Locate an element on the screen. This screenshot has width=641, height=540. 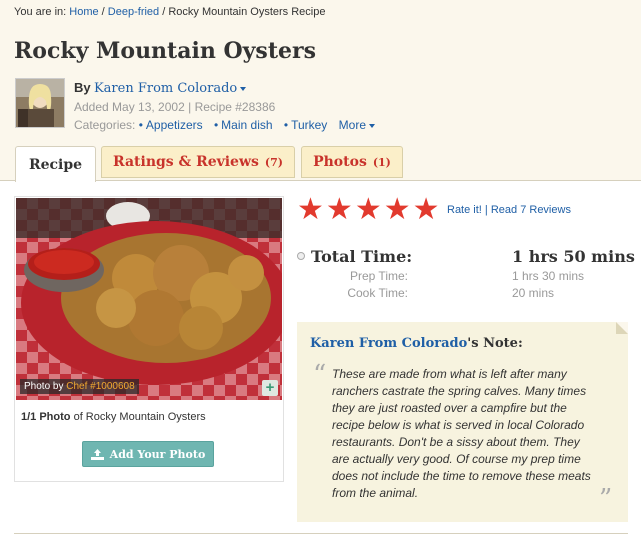
rating-stars: ★ ★ ★ ★ ★ is located at coordinates (368, 209).